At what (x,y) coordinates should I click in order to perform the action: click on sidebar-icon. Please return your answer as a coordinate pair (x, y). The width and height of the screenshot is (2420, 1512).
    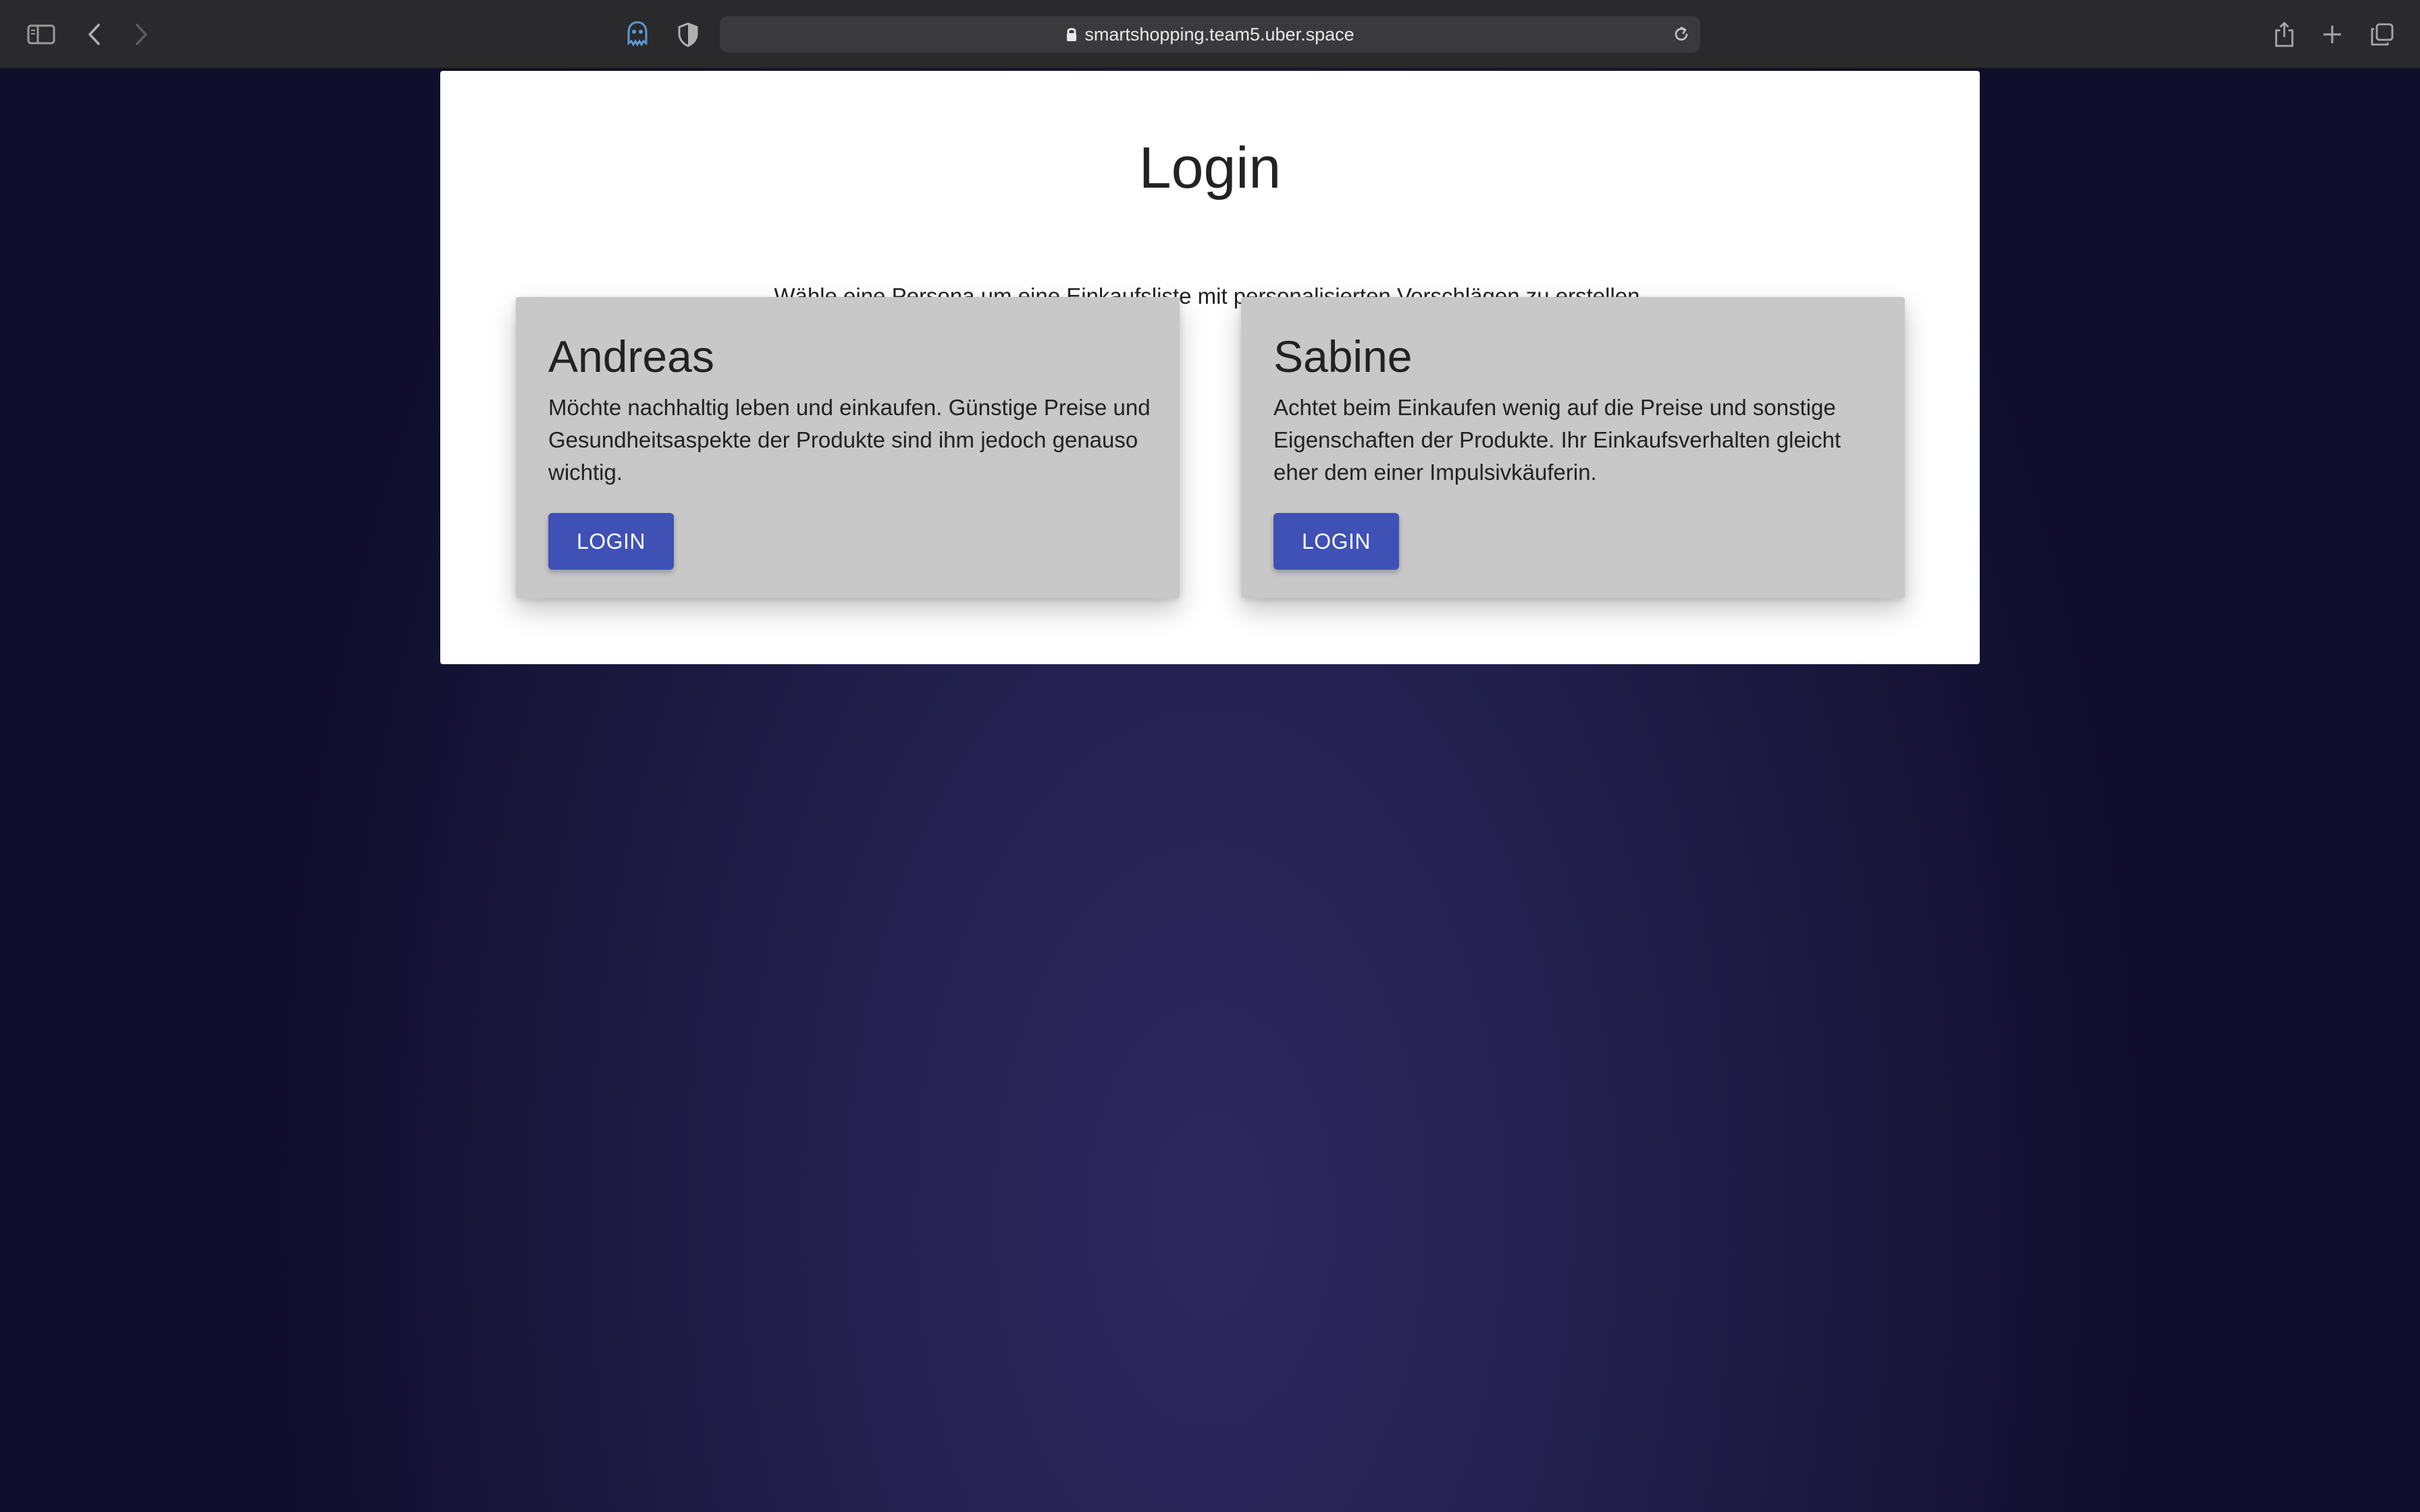
    Looking at the image, I should click on (41, 34).